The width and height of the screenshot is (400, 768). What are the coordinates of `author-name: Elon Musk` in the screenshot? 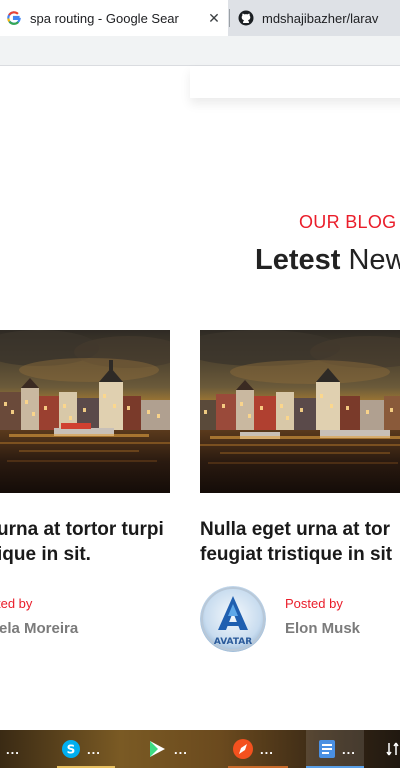 It's located at (322, 628).